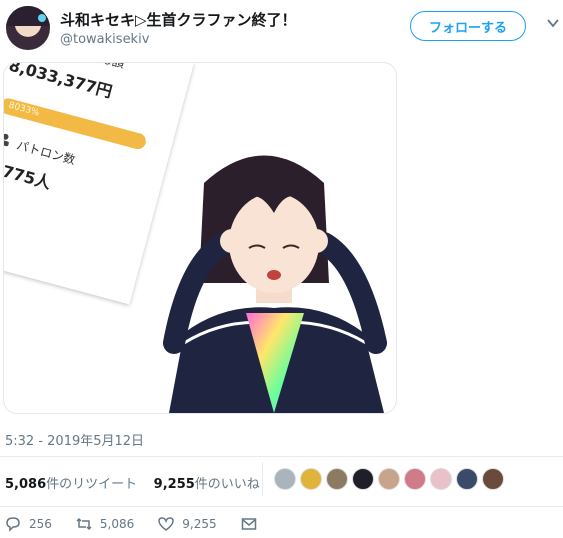 The height and width of the screenshot is (538, 563). I want to click on reply-icon, so click(13, 524).